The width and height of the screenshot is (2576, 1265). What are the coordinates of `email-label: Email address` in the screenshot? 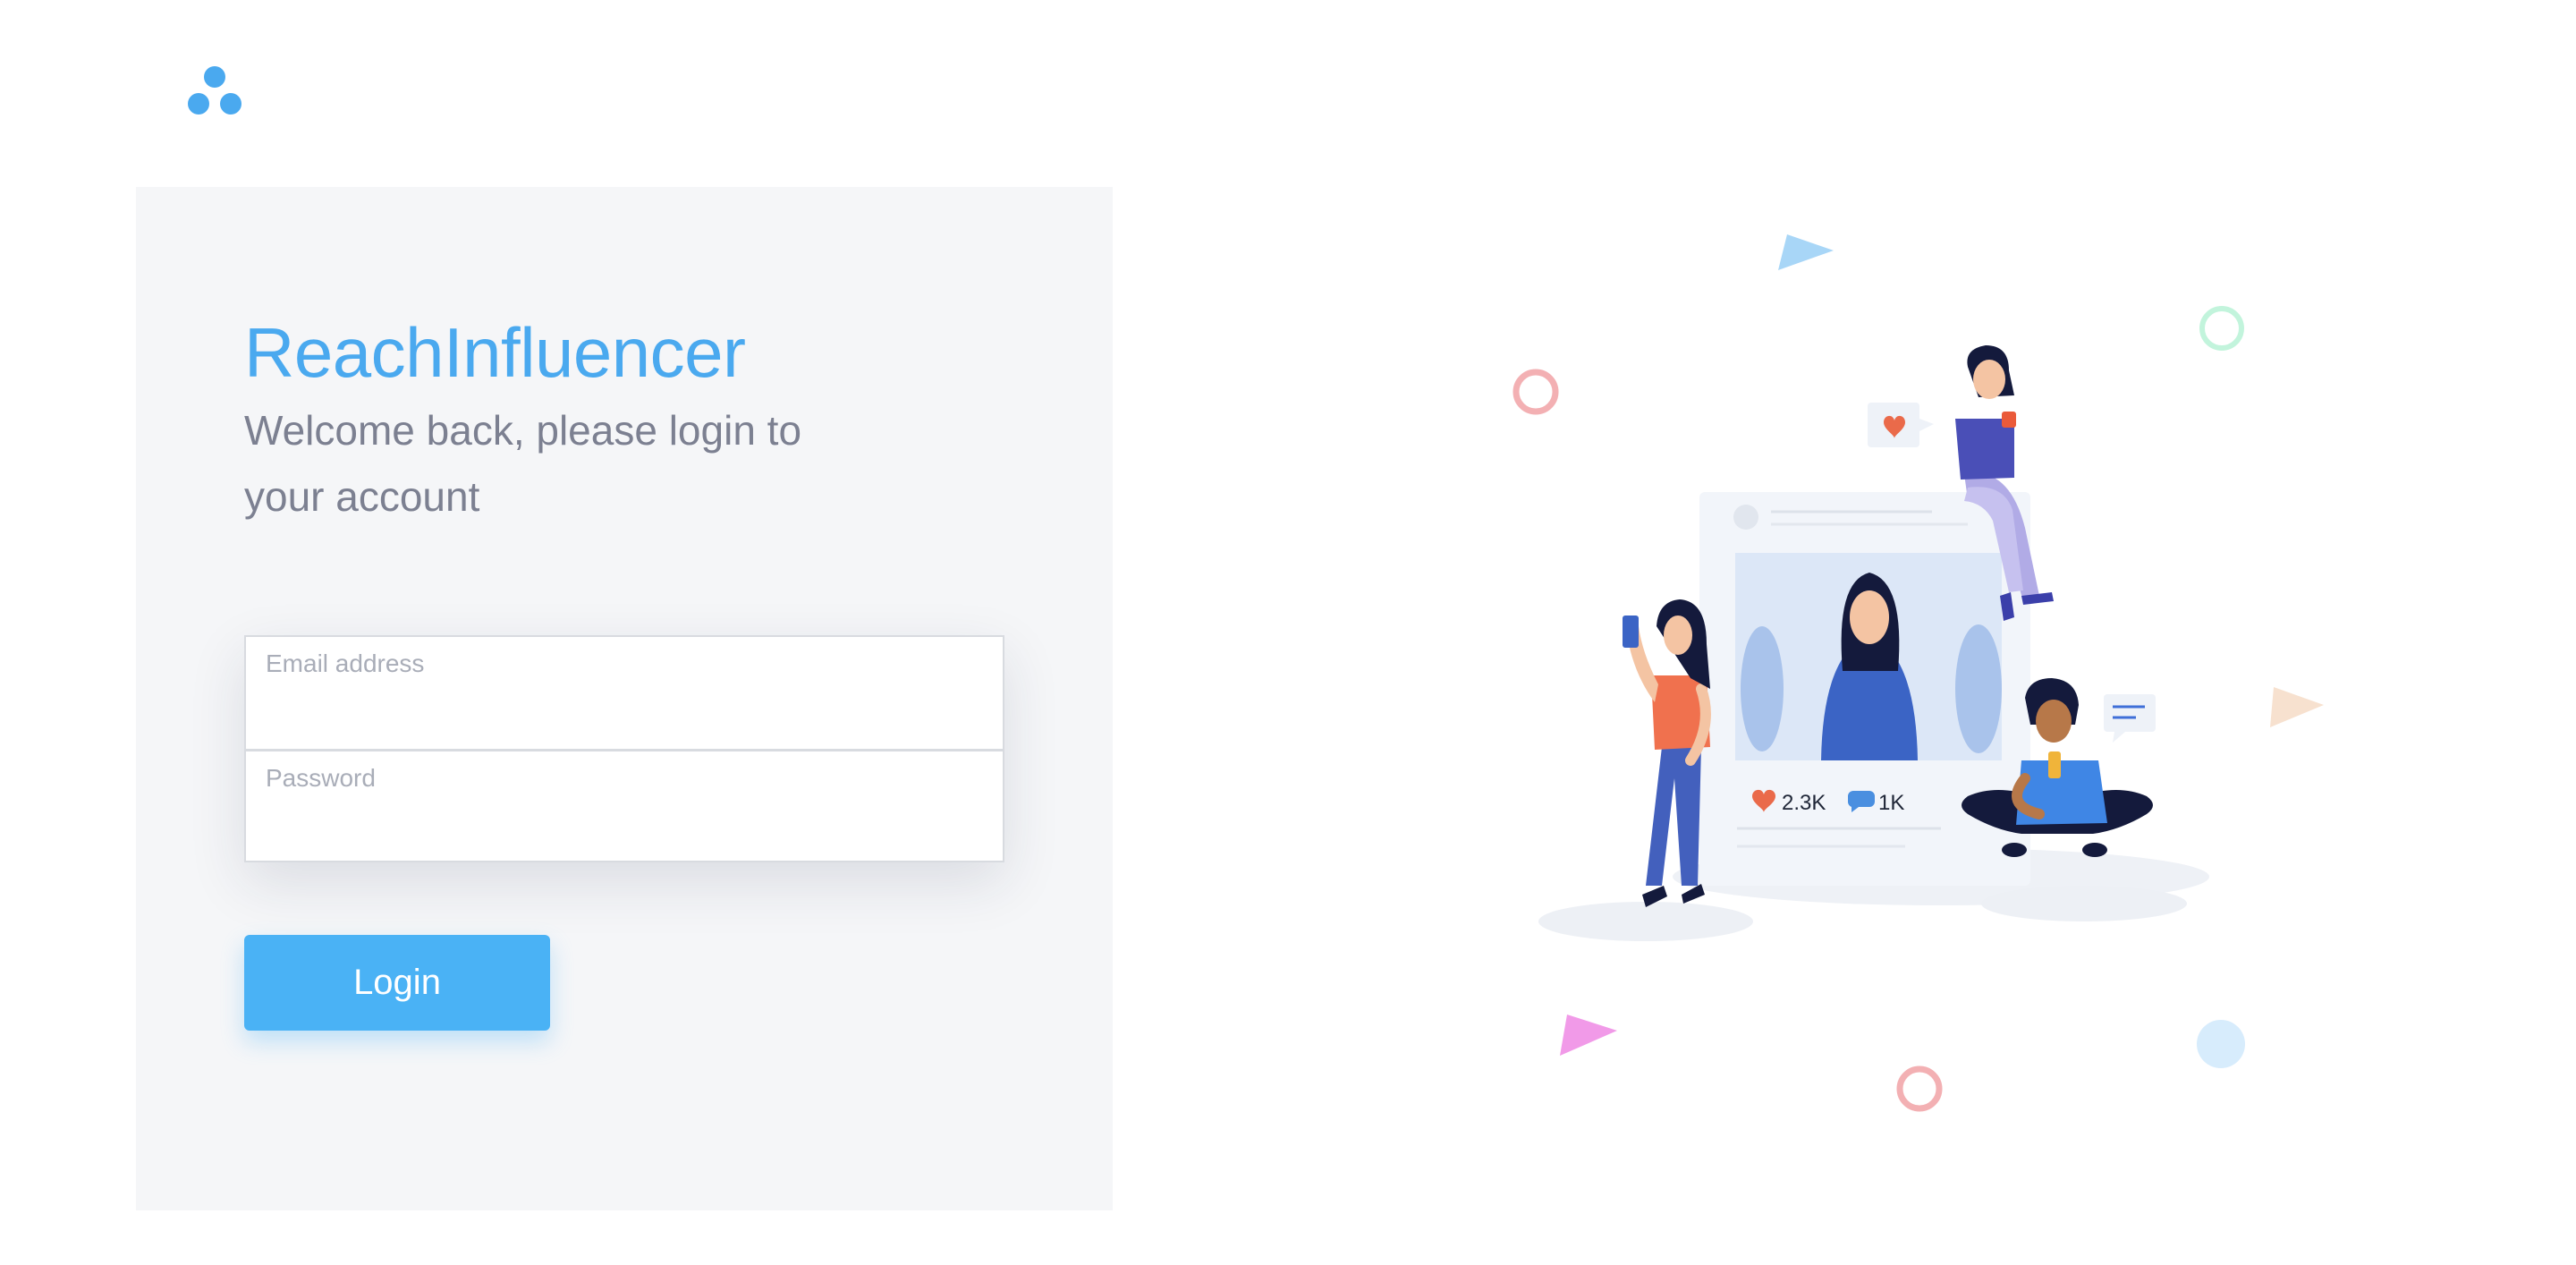 It's located at (345, 663).